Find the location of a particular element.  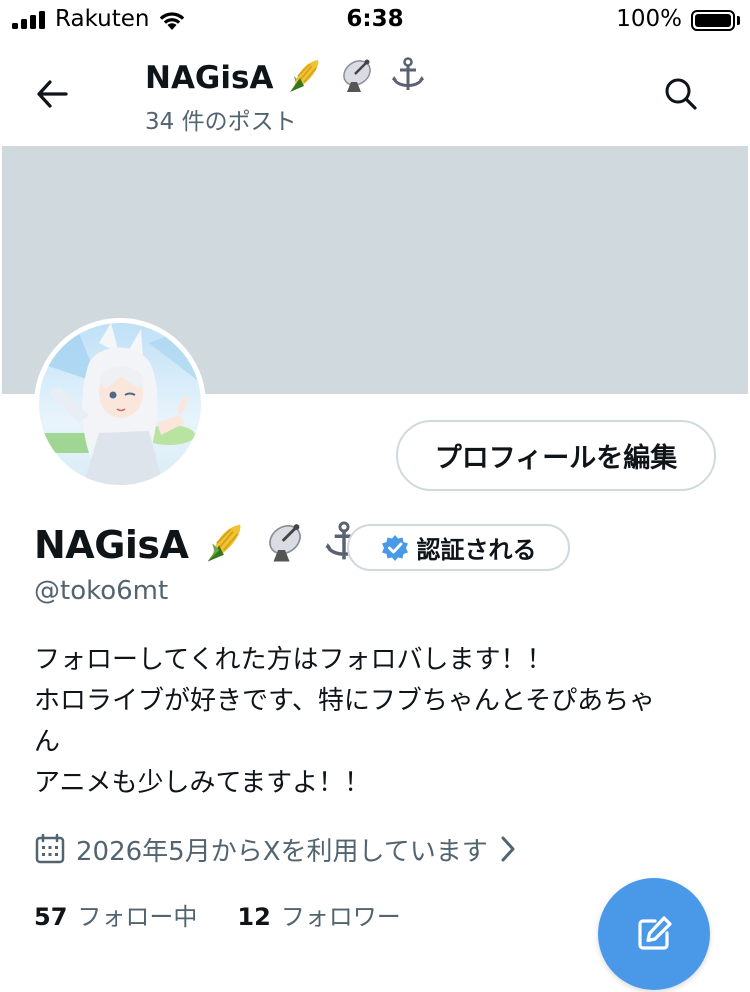

chevron-right-icon is located at coordinates (508, 849).